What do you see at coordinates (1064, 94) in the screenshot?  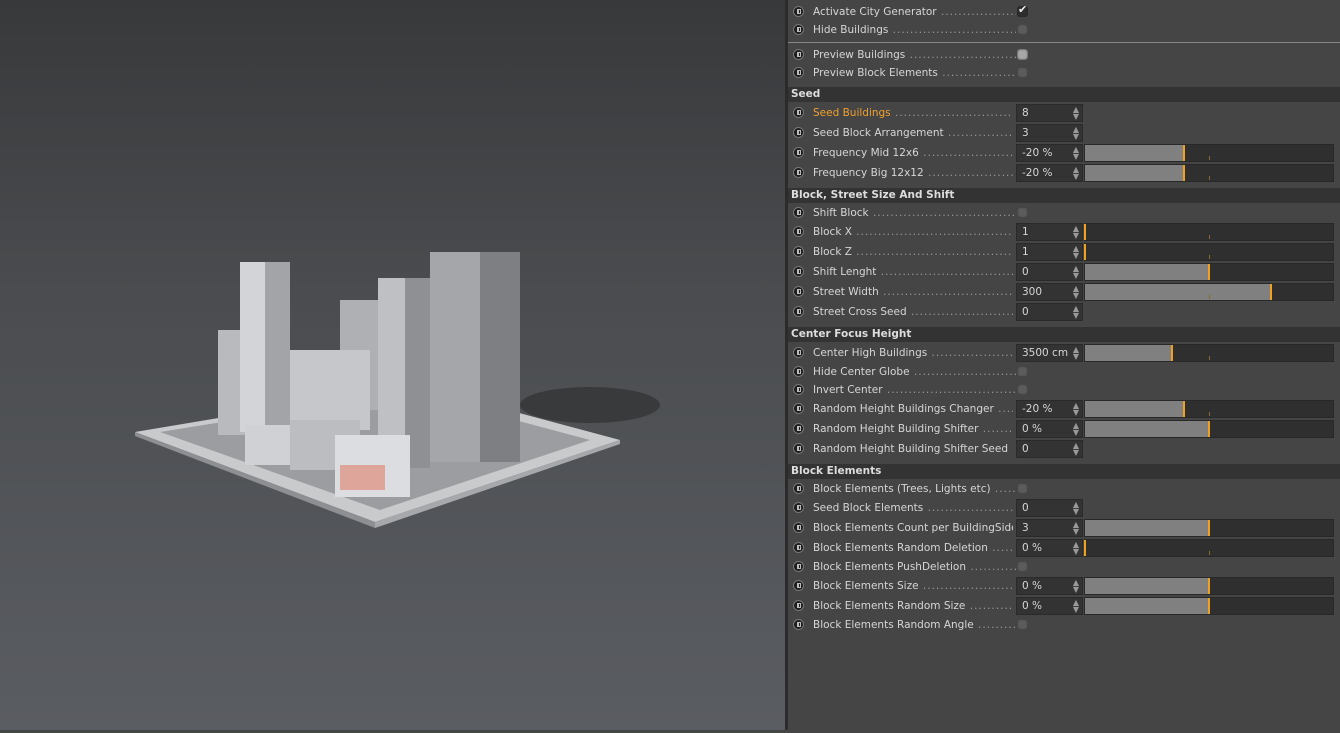 I see `section-header-seed: Seed` at bounding box center [1064, 94].